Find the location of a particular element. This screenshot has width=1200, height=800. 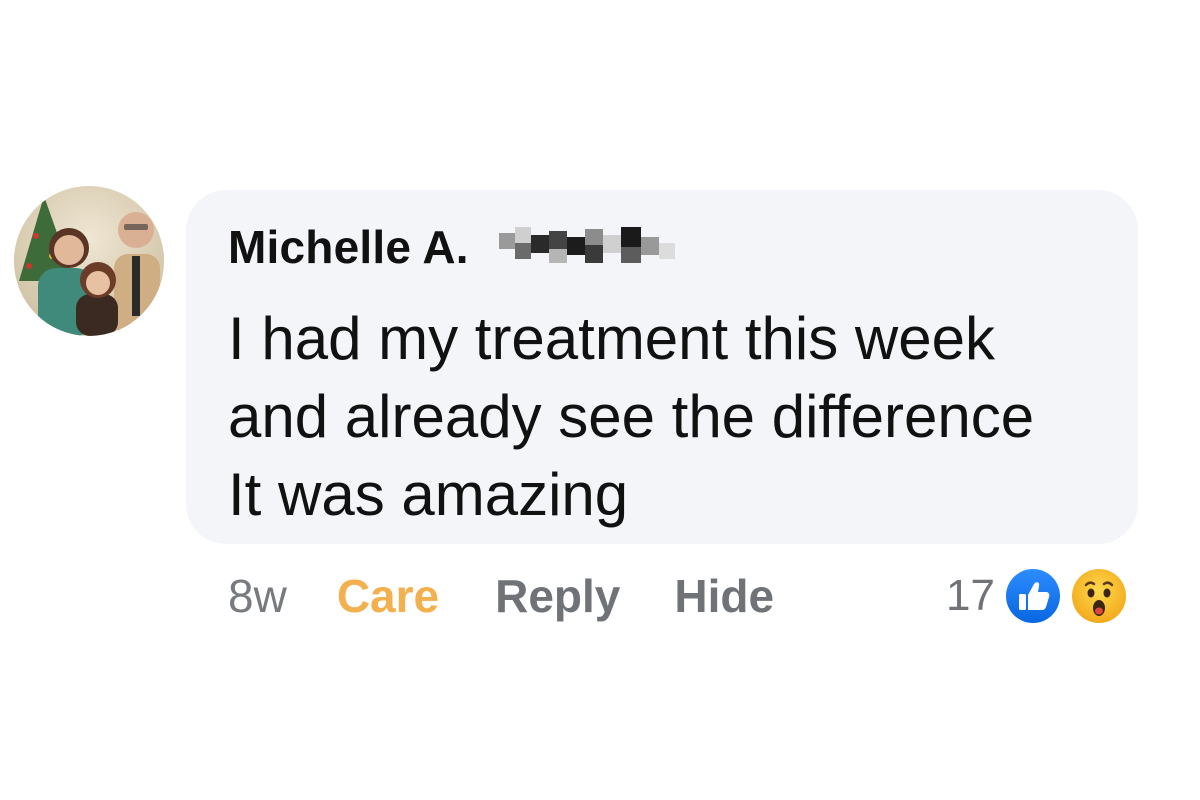

timestamp: 8w is located at coordinates (257, 596).